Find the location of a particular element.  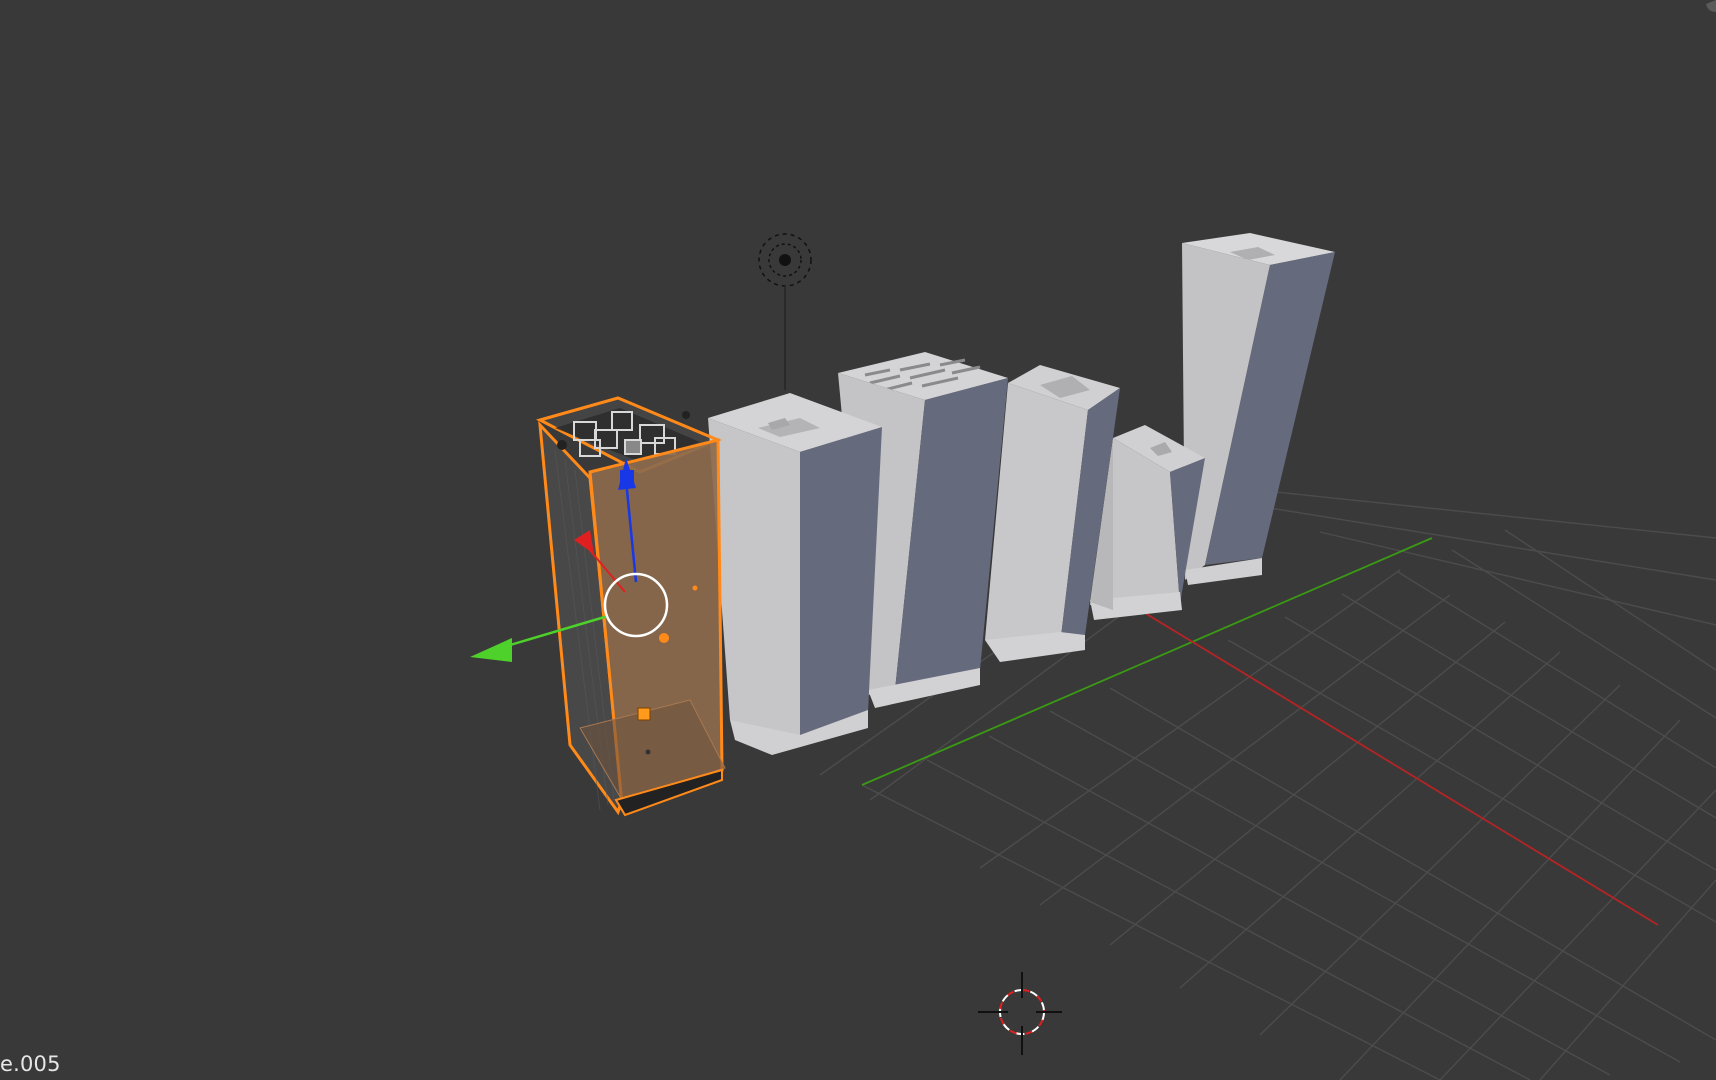

area-split-corner-icon is located at coordinates (1707, 9).